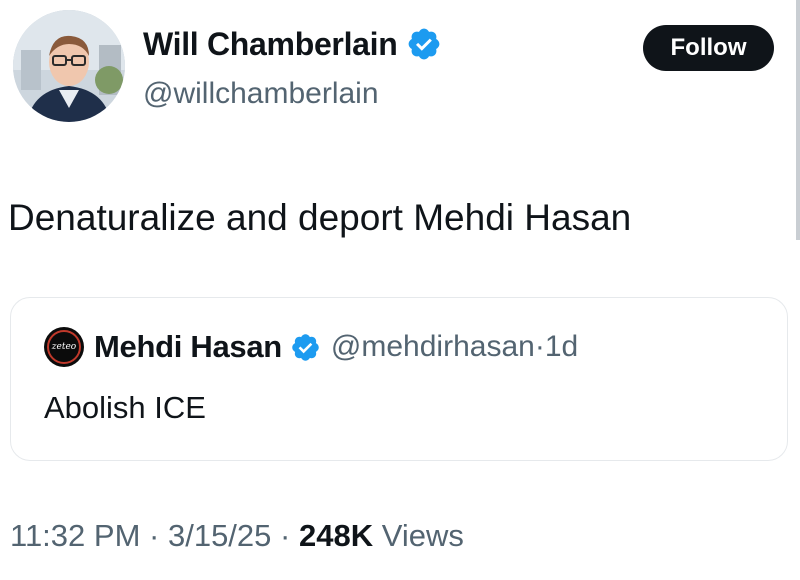  I want to click on follow-button: Follow, so click(708, 48).